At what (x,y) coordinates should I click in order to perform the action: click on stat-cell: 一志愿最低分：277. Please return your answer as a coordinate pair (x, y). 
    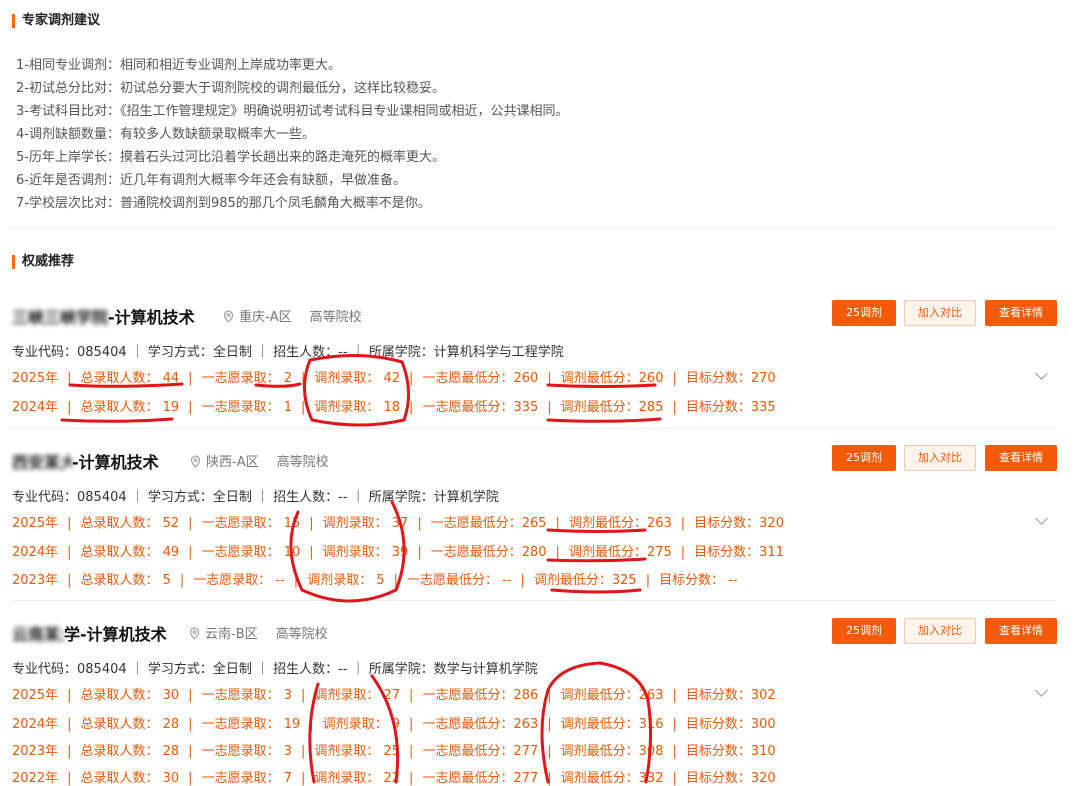
    Looking at the image, I should click on (480, 751).